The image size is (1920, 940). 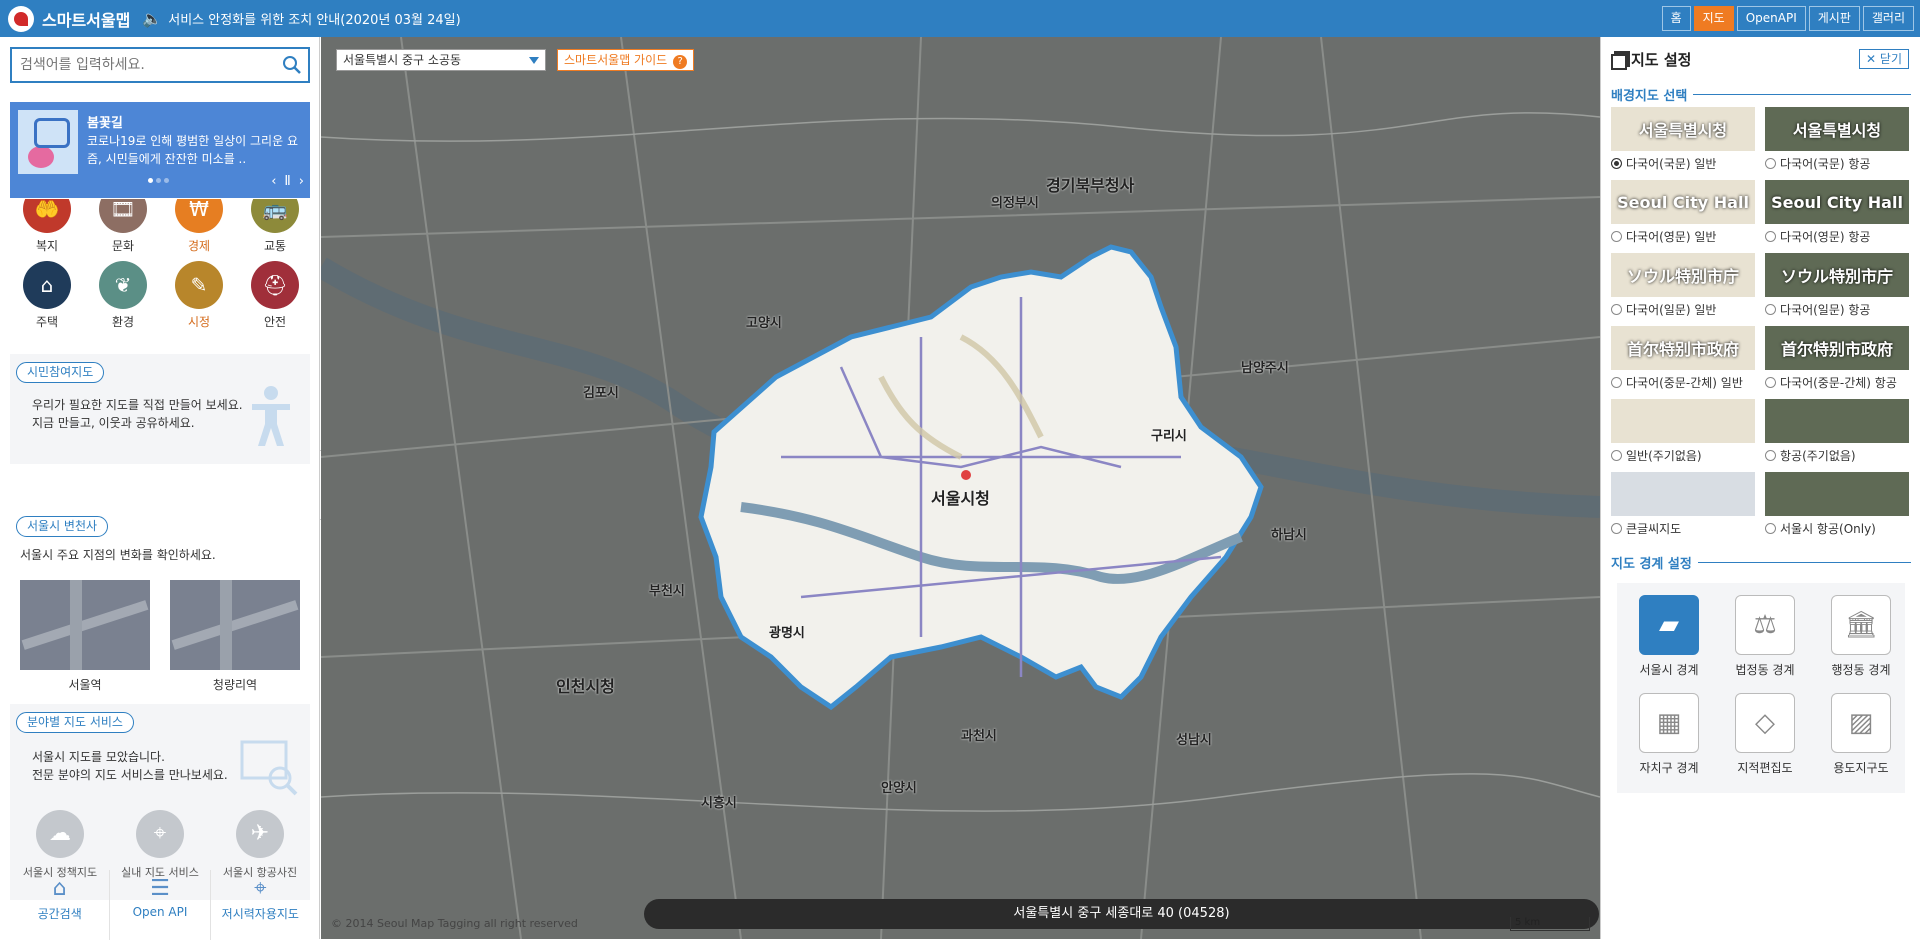 I want to click on banner-pause-icon: Ⅱ, so click(x=287, y=181).